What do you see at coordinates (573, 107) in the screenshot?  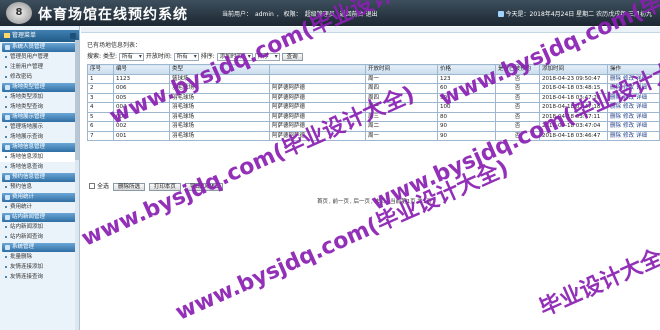 I see `cell-added: 2018-04-18 03:47:18` at bounding box center [573, 107].